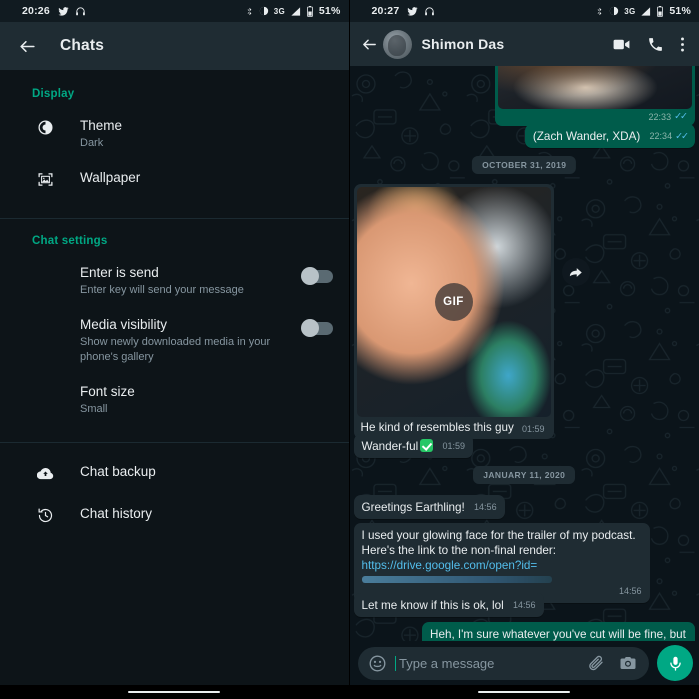  I want to click on section-divider, so click(174, 442).